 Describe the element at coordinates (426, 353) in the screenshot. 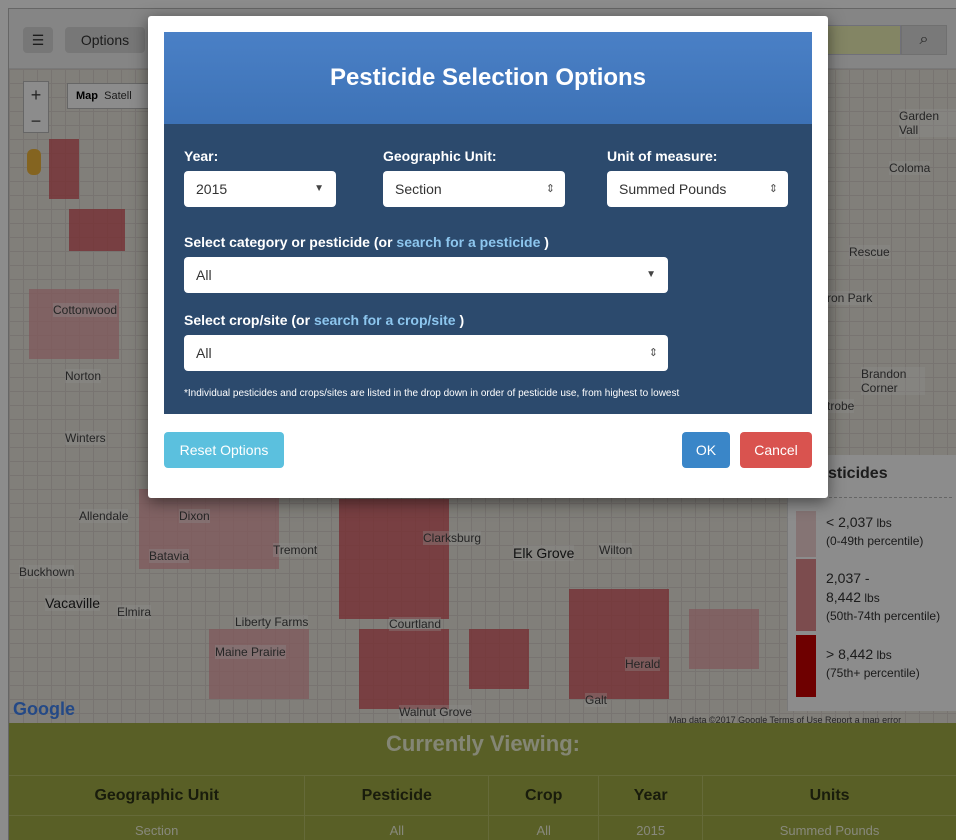

I see `crop-select: All ⇕` at that location.